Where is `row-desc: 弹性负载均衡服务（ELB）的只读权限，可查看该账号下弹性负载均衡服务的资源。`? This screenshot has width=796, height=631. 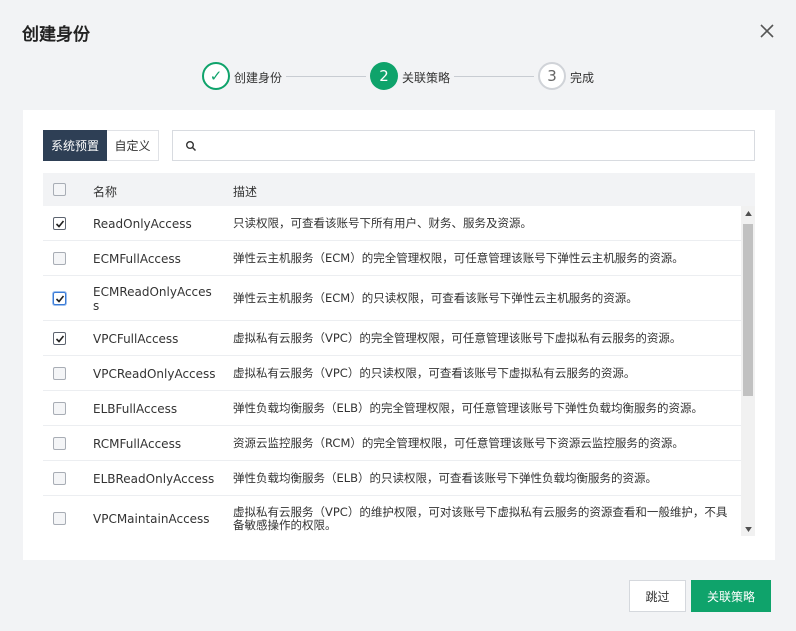 row-desc: 弹性负载均衡服务（ELB）的只读权限，可查看该账号下弹性负载均衡服务的资源。 is located at coordinates (445, 478).